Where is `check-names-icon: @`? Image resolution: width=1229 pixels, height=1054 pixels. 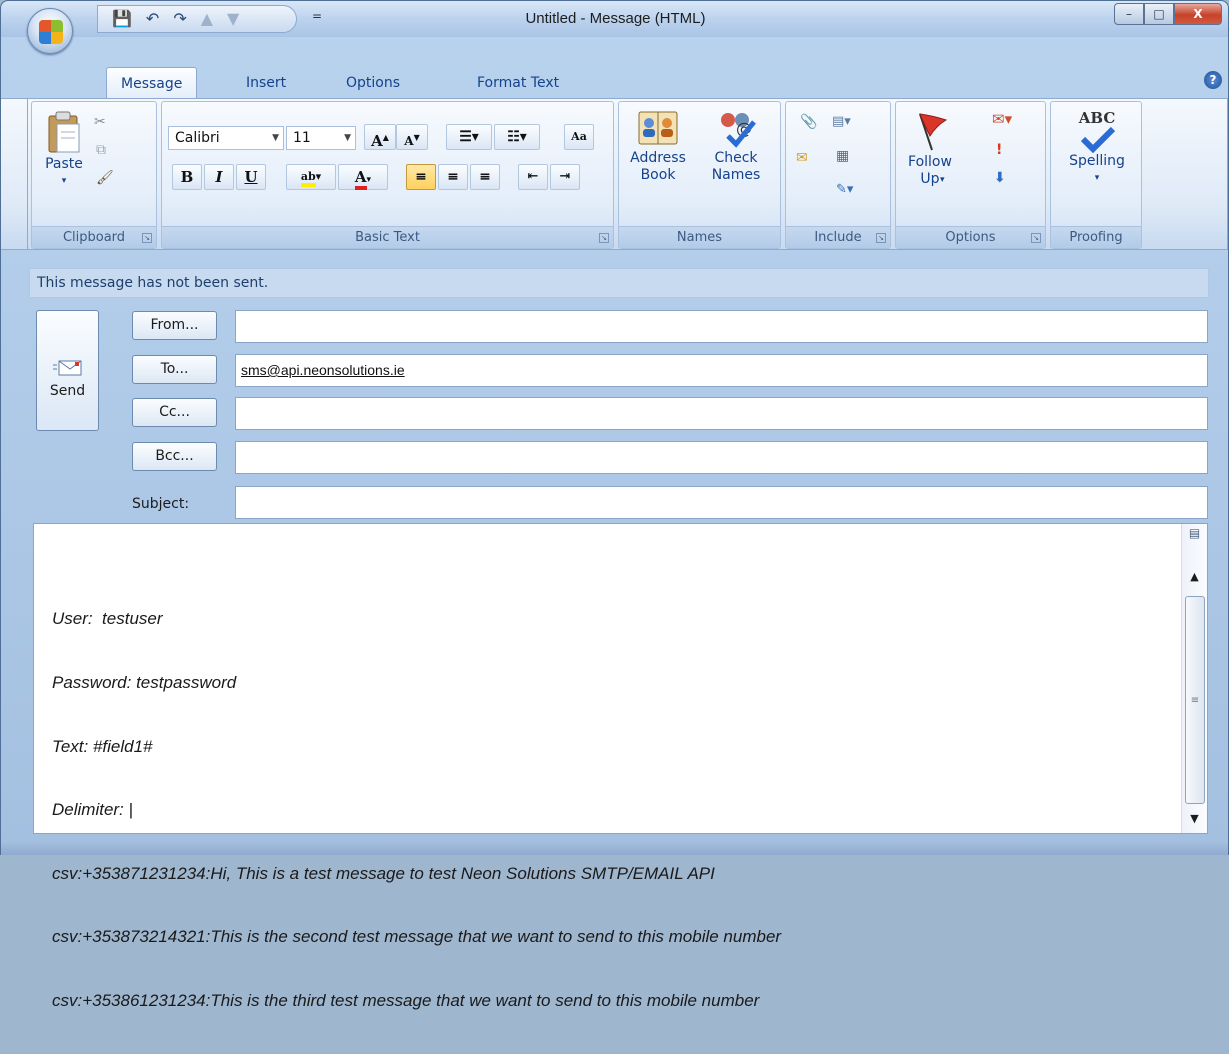 check-names-icon: @ is located at coordinates (738, 130).